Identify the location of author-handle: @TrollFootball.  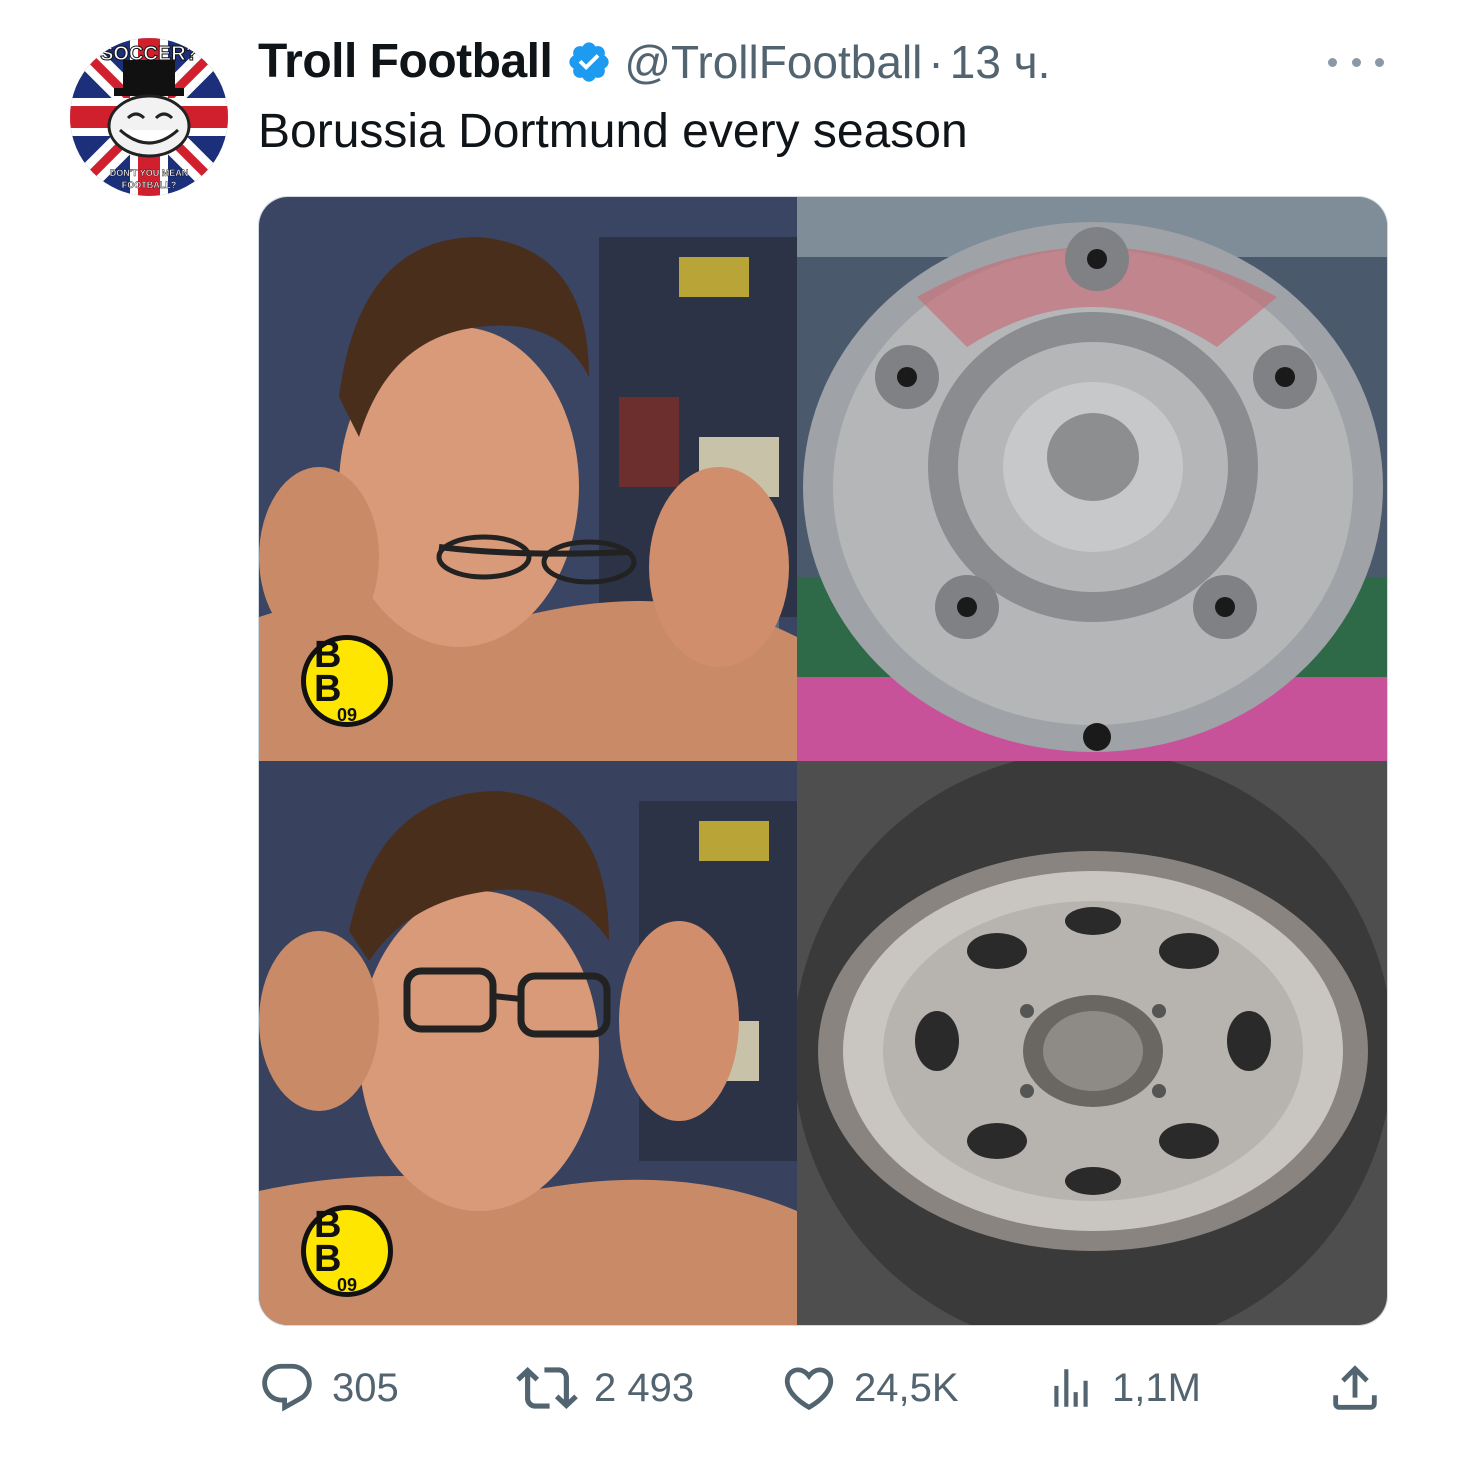
(773, 62).